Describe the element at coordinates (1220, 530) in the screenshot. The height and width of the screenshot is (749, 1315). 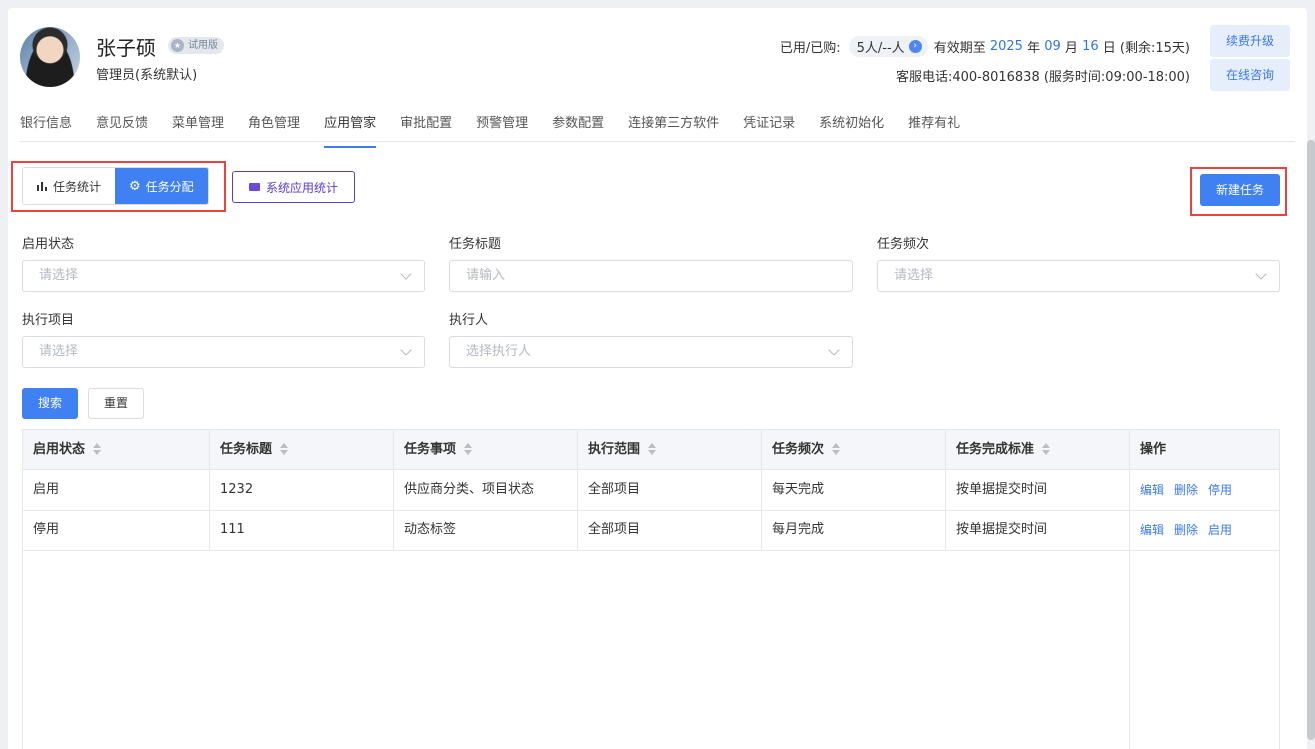
I see `enable-link: 启用` at that location.